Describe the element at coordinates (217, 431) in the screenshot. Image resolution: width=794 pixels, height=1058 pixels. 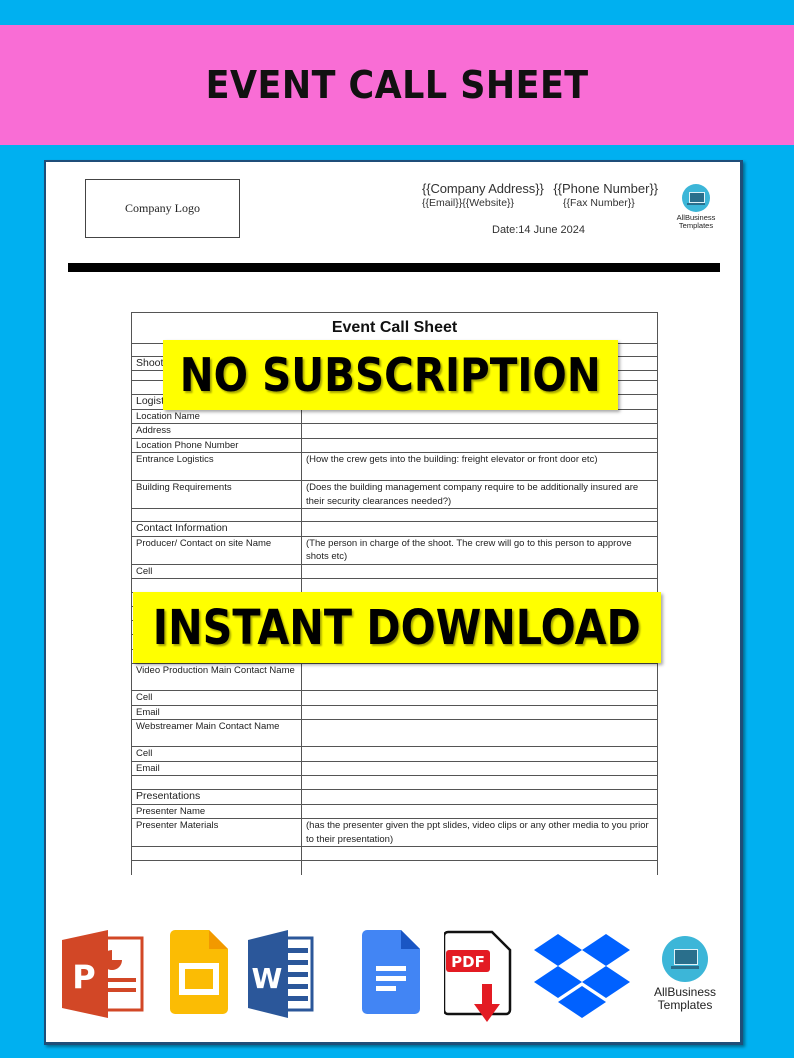
I see `row-label: Address` at that location.